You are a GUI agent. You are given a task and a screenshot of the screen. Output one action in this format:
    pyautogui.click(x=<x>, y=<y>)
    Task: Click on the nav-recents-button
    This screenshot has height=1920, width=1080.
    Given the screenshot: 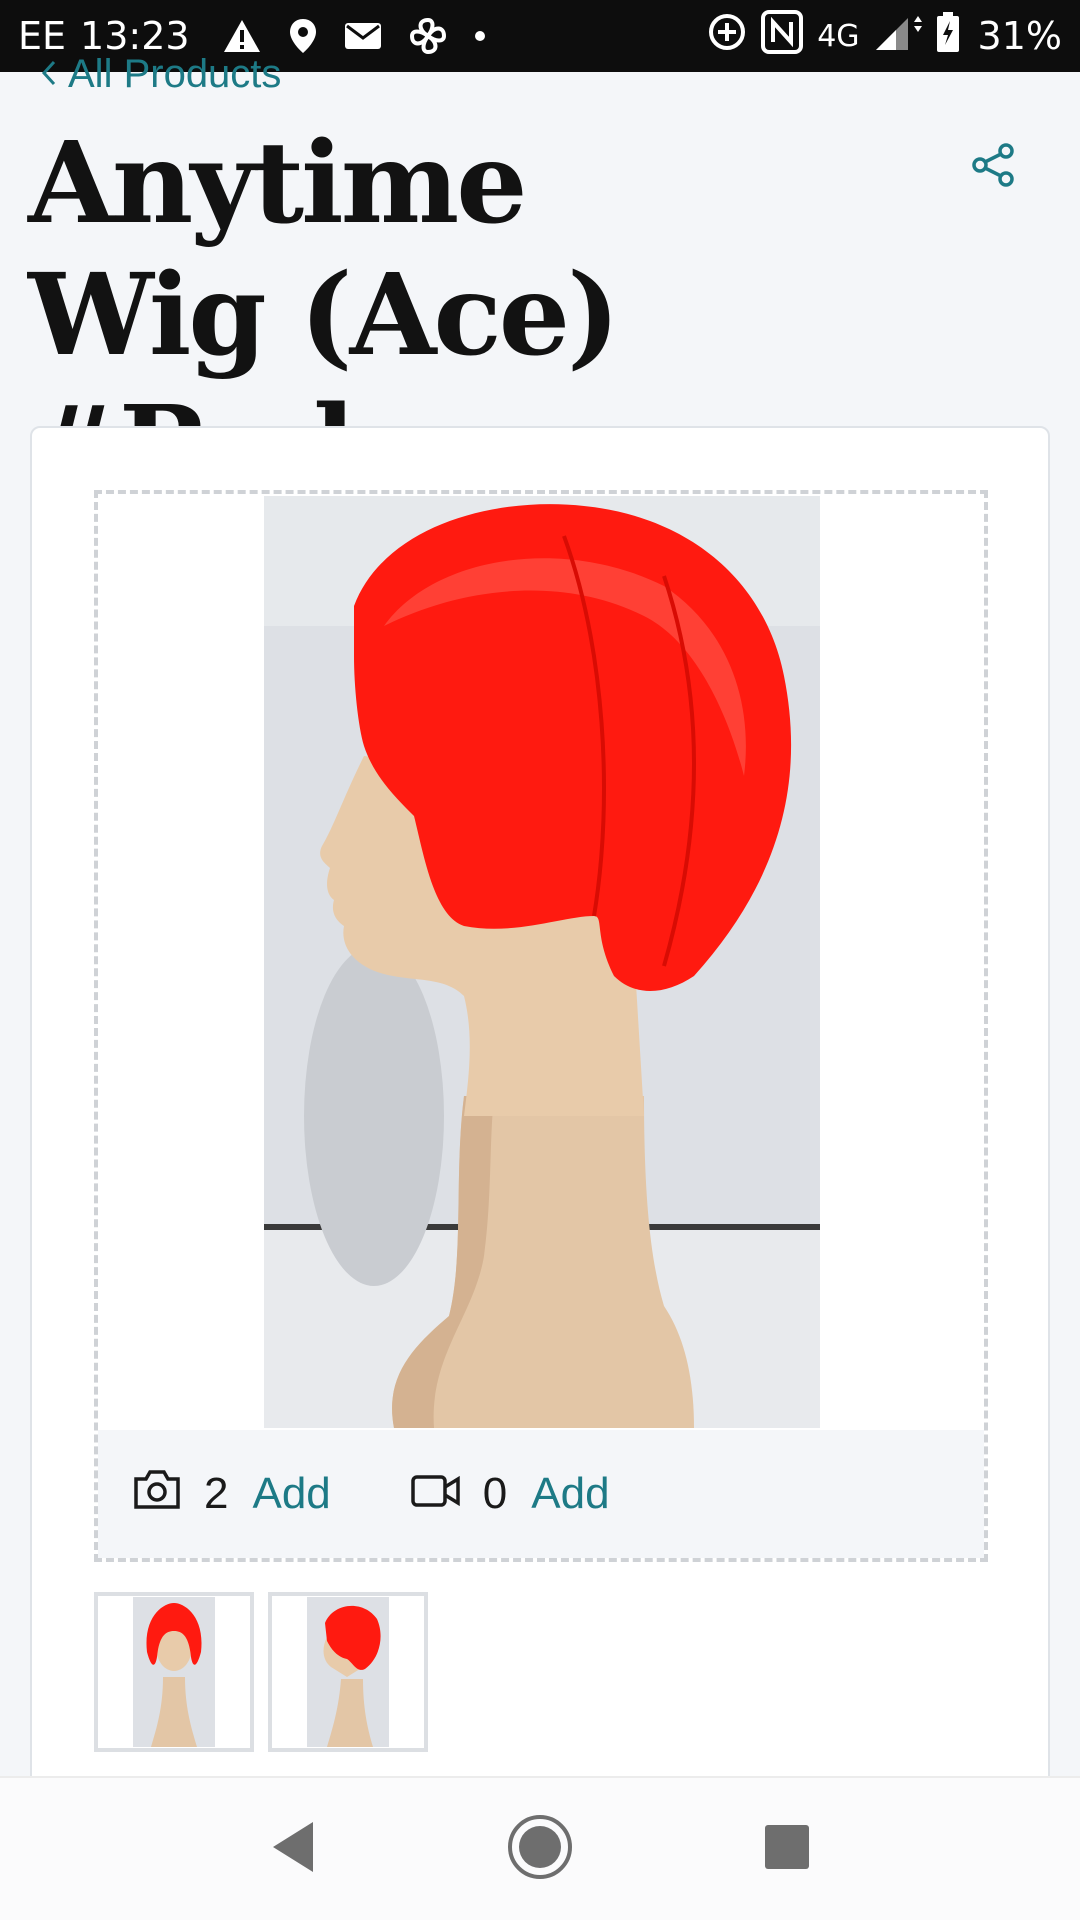 What is the action you would take?
    pyautogui.click(x=787, y=1849)
    